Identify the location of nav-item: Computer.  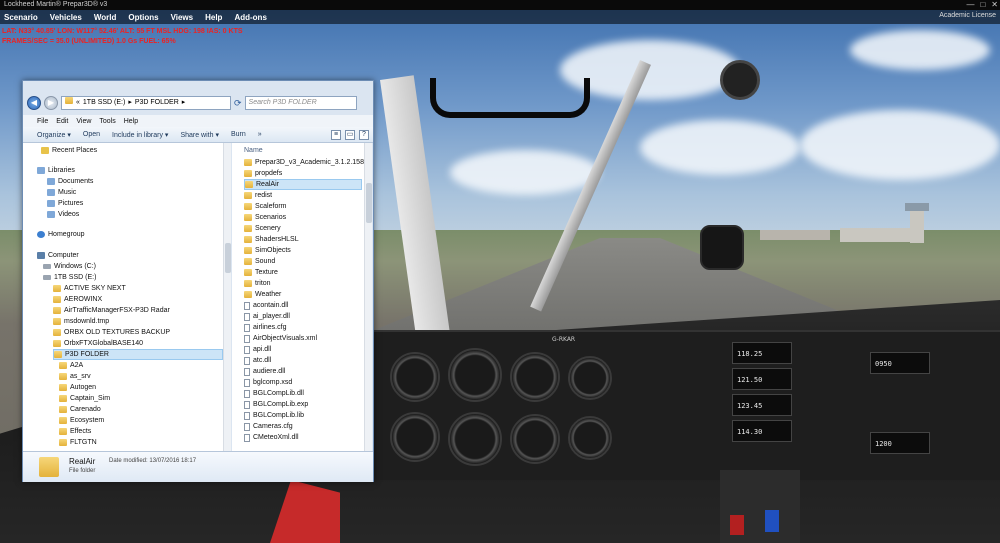
(58, 255).